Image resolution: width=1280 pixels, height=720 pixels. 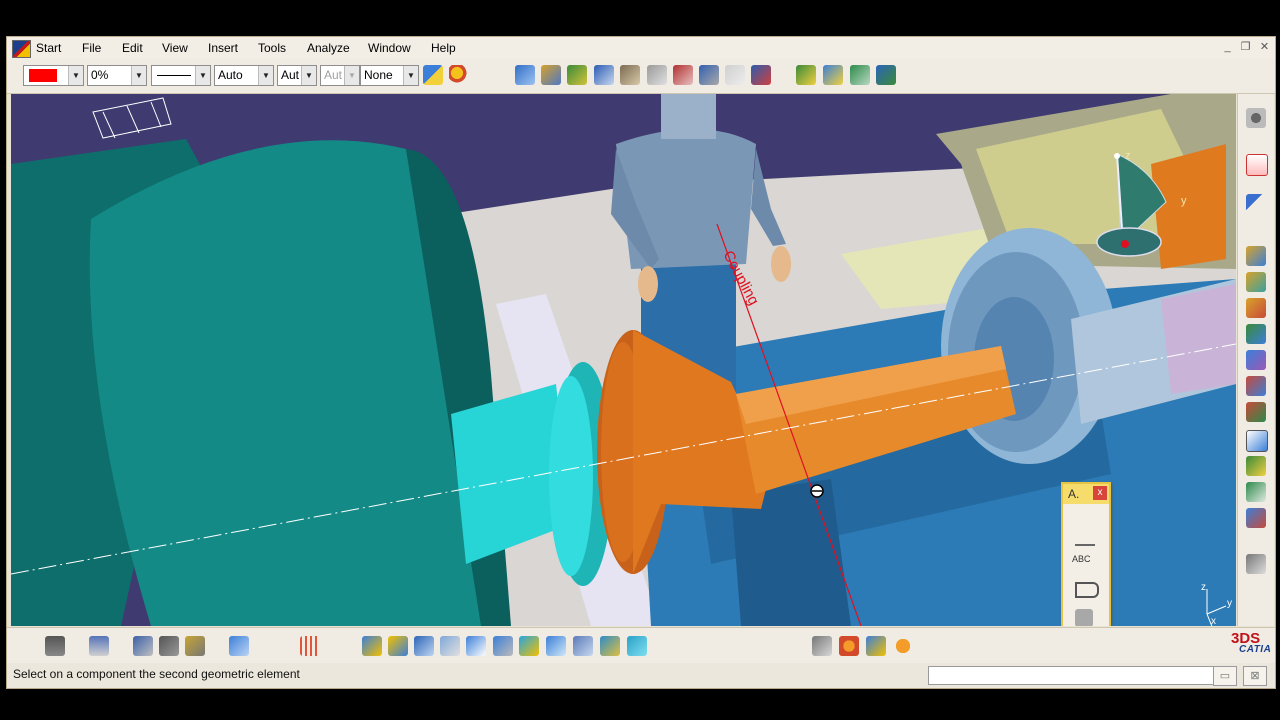 I want to click on leader-line-icon, so click(x=1085, y=535).